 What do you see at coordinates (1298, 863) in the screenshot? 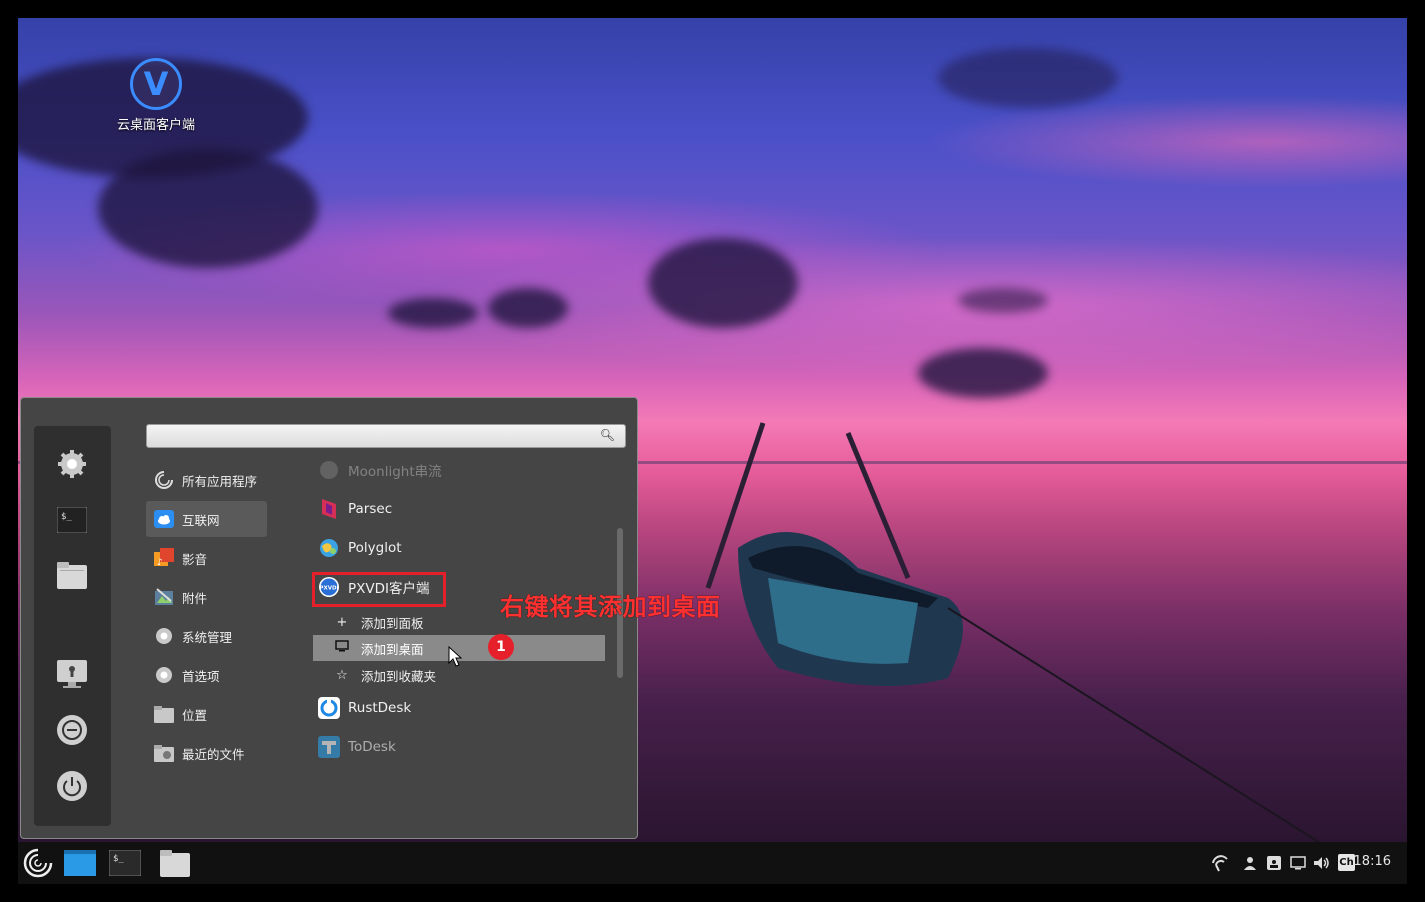
I see `display-icon` at bounding box center [1298, 863].